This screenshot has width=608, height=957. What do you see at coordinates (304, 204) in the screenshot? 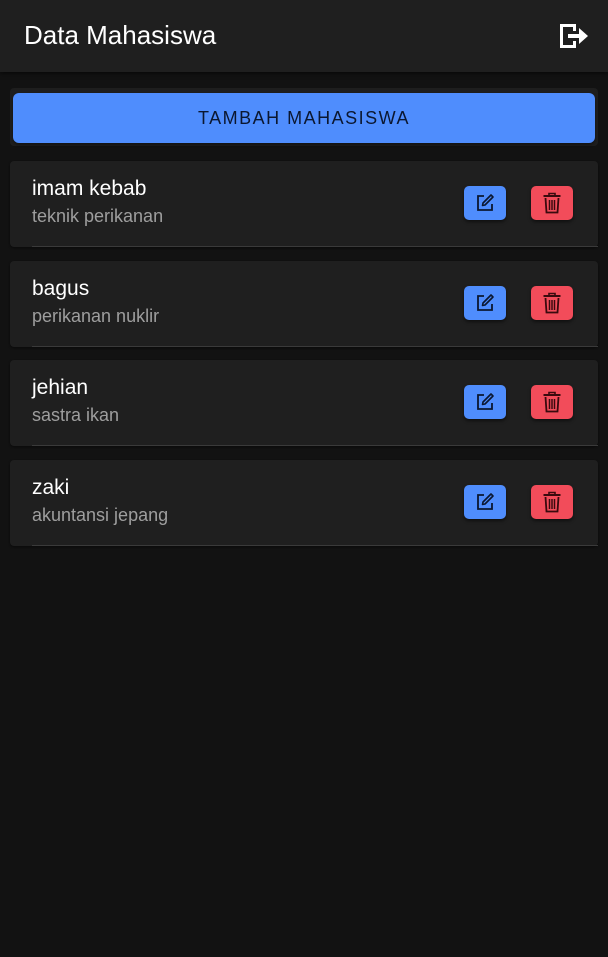
I see `list-item: imam kebab teknik perikanan` at bounding box center [304, 204].